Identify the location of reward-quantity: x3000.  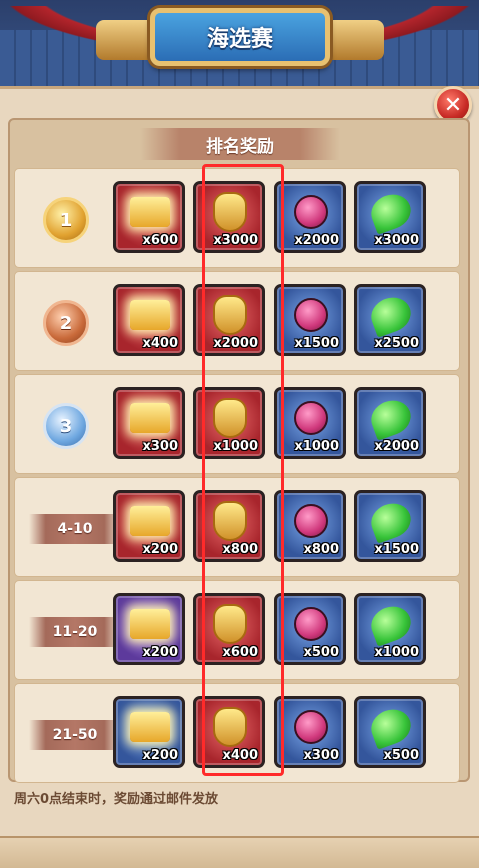
(396, 240).